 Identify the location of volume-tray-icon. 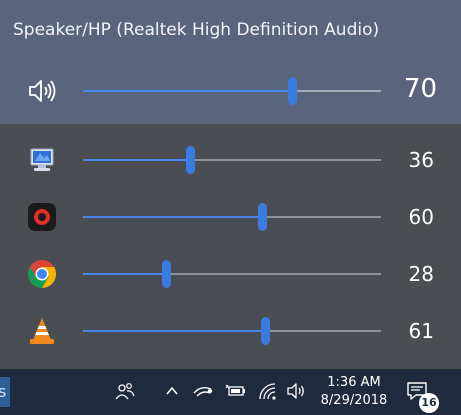
(297, 391).